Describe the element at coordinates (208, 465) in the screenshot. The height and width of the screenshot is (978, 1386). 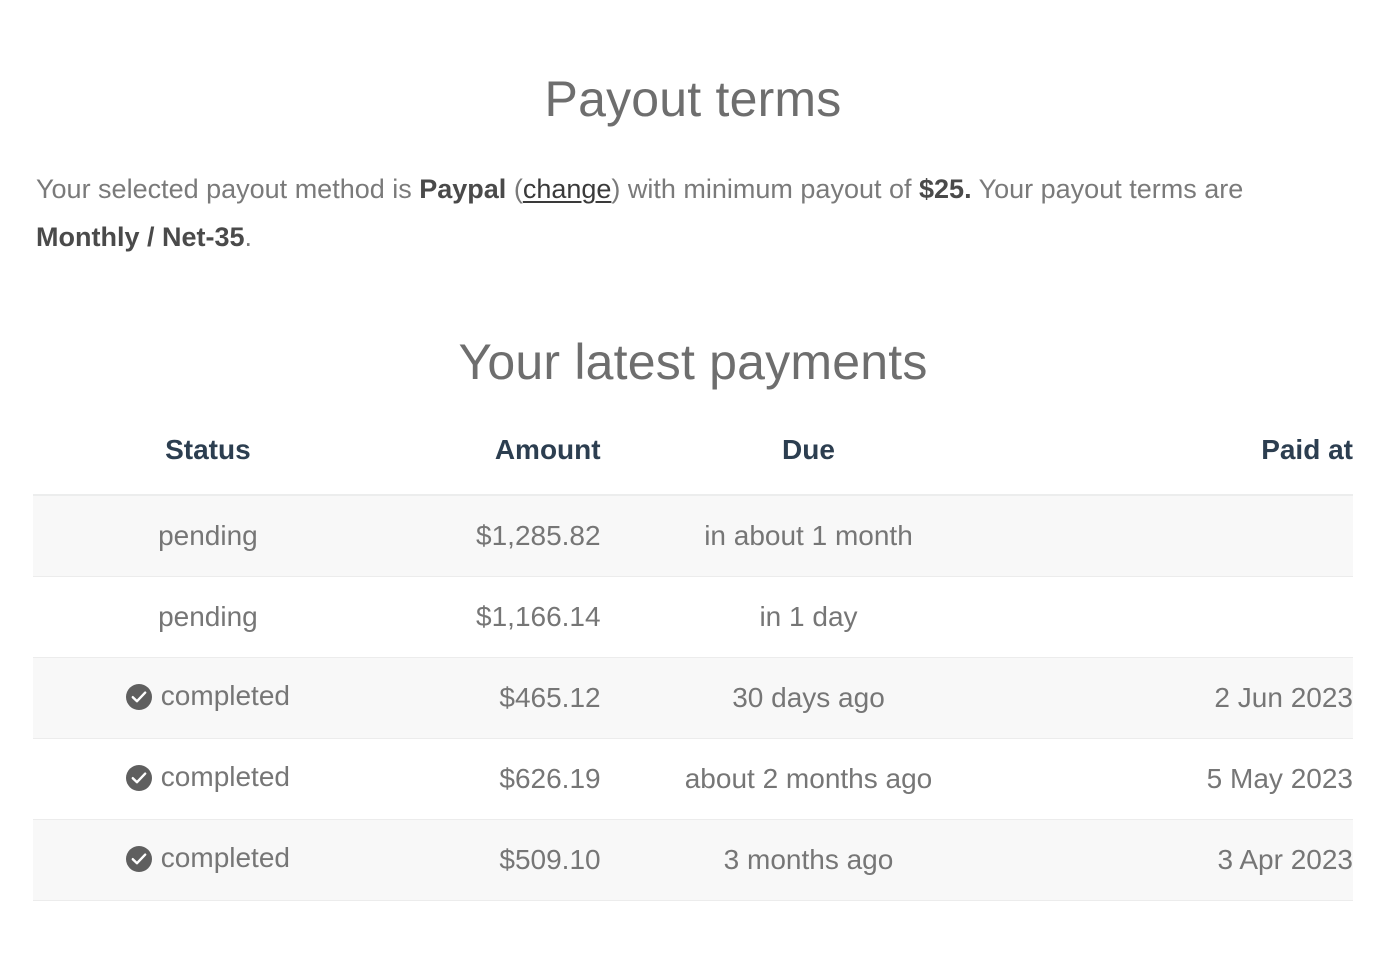
I see `column-header-status: Status` at that location.